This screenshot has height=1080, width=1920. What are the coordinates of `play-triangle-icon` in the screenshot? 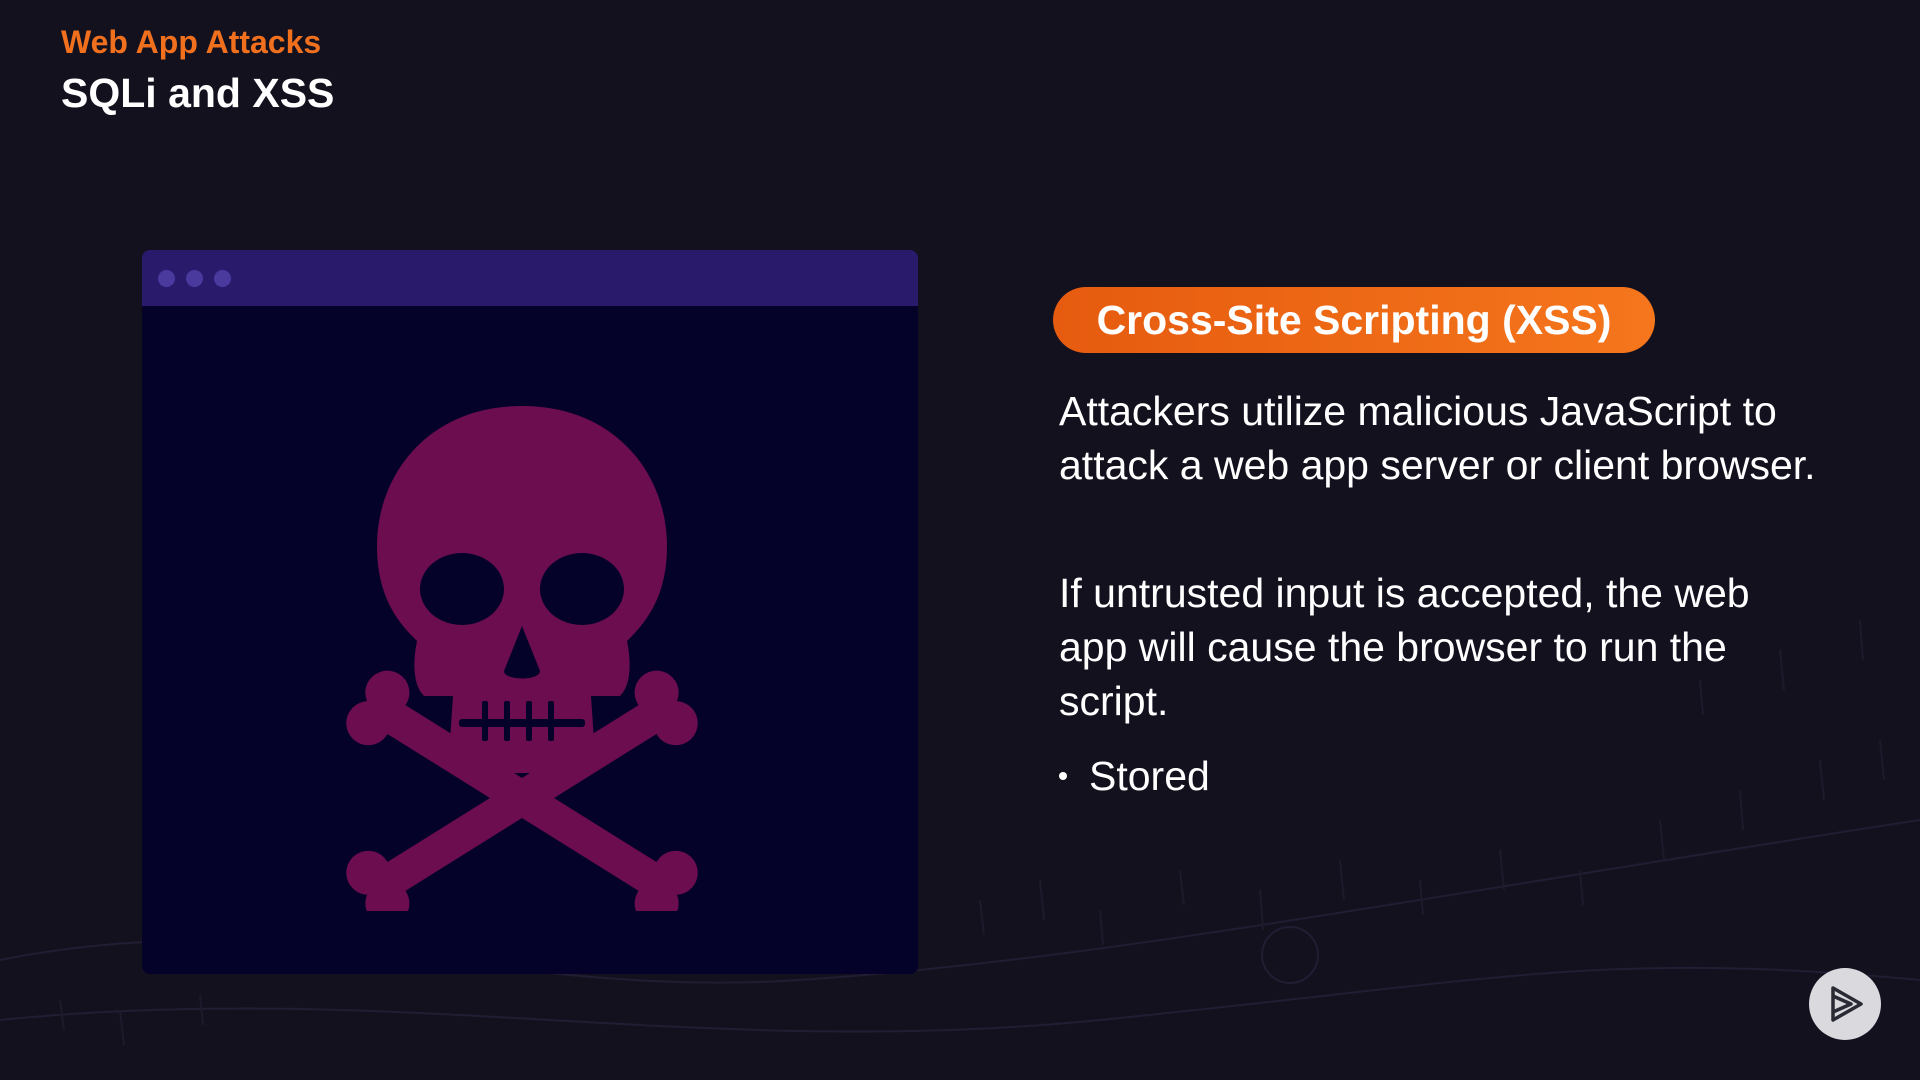 It's located at (1847, 1004).